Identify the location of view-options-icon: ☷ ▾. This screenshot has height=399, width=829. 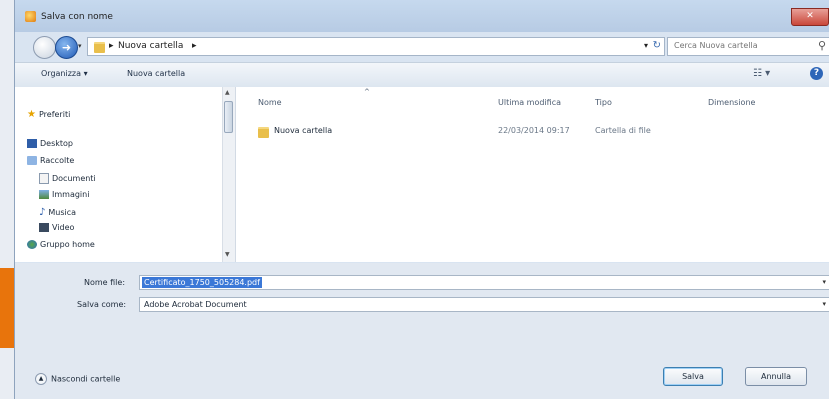
(761, 73).